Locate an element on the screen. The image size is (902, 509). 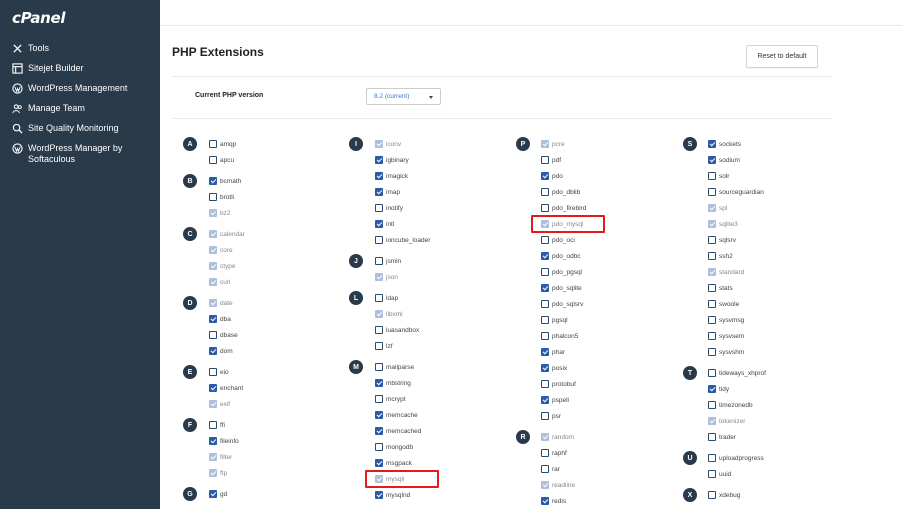
extension-jsmin: jsmin is located at coordinates (388, 261).